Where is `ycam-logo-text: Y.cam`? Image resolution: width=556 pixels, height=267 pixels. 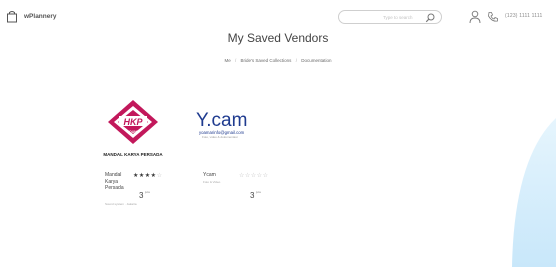
ycam-logo-text: Y.cam is located at coordinates (222, 120).